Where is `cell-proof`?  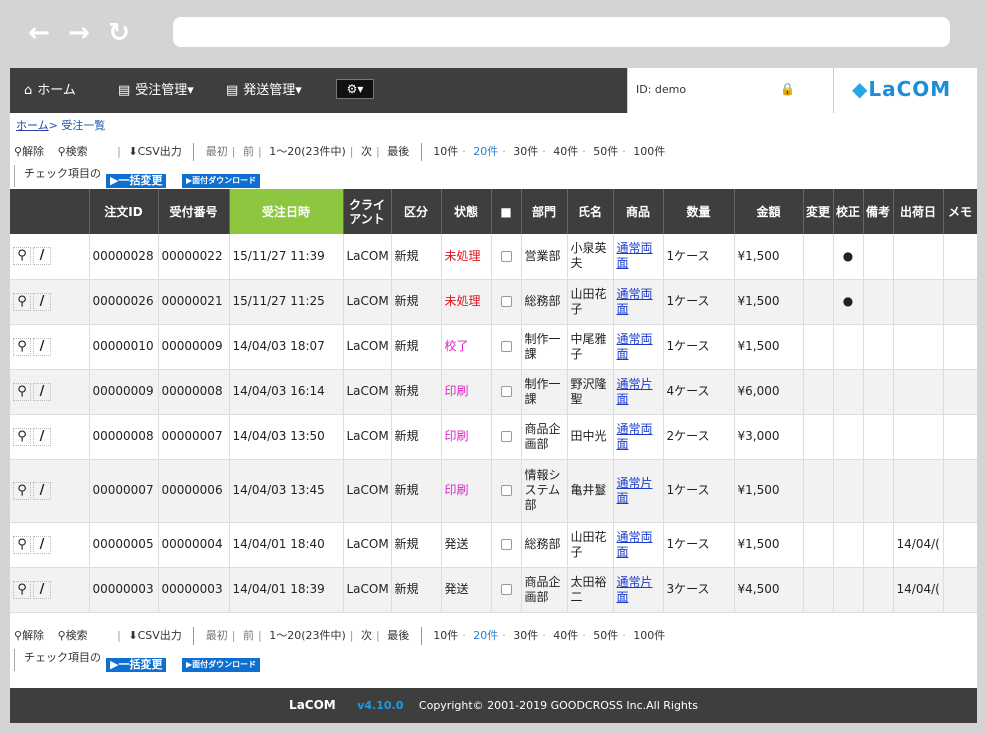
cell-proof is located at coordinates (848, 347).